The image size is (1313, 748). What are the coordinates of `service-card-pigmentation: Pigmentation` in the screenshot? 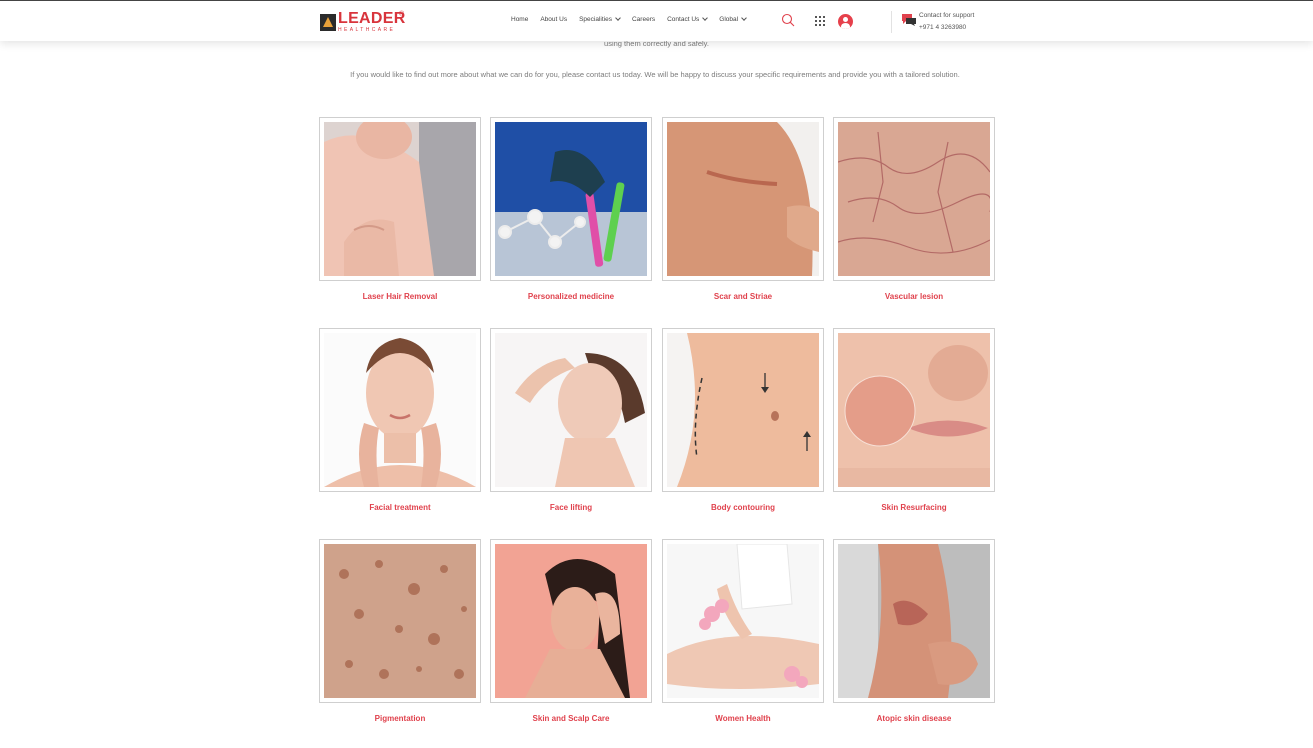 It's located at (400, 631).